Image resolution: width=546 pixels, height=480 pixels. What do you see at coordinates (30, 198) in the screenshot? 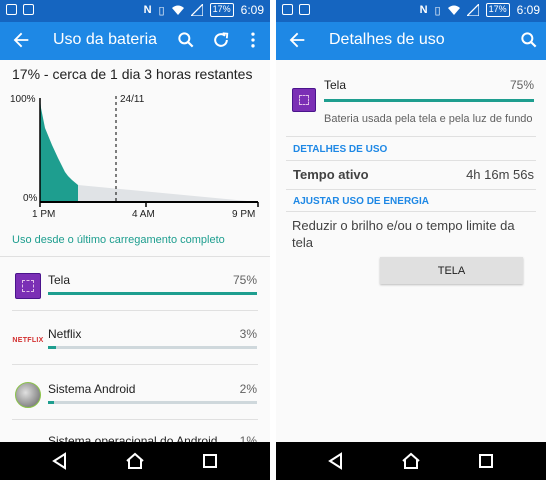
I see `graph-y-min-label: 0%` at bounding box center [30, 198].